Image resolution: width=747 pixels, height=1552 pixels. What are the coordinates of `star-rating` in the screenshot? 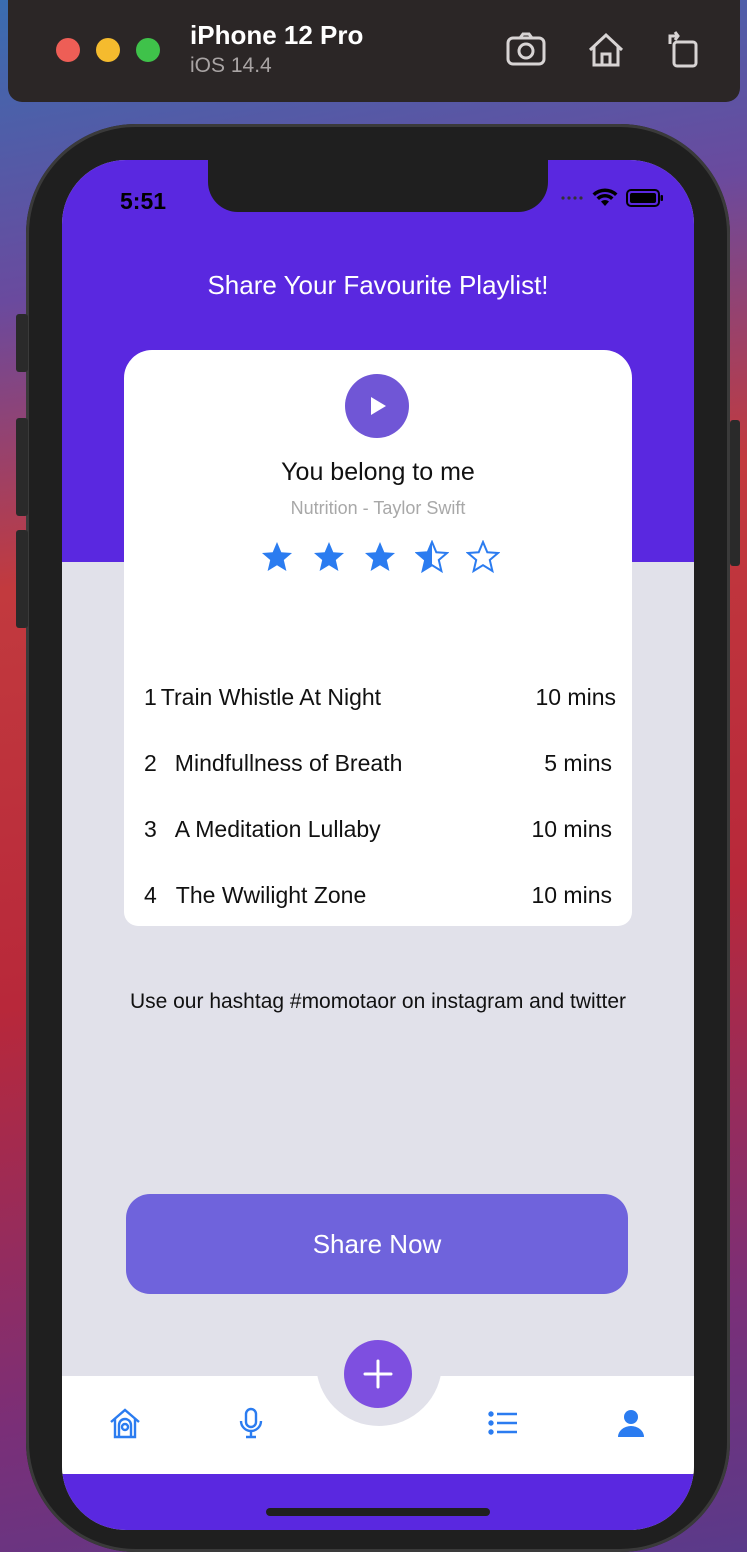 It's located at (380, 557).